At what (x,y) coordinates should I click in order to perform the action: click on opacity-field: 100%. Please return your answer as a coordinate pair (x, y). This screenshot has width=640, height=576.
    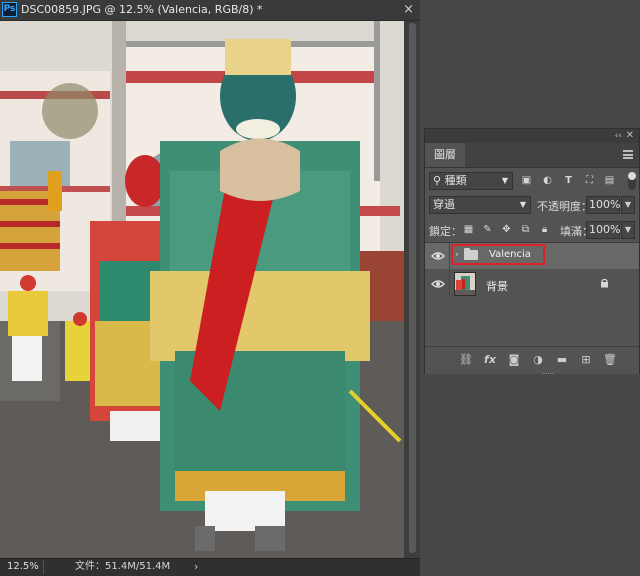
    Looking at the image, I should click on (603, 205).